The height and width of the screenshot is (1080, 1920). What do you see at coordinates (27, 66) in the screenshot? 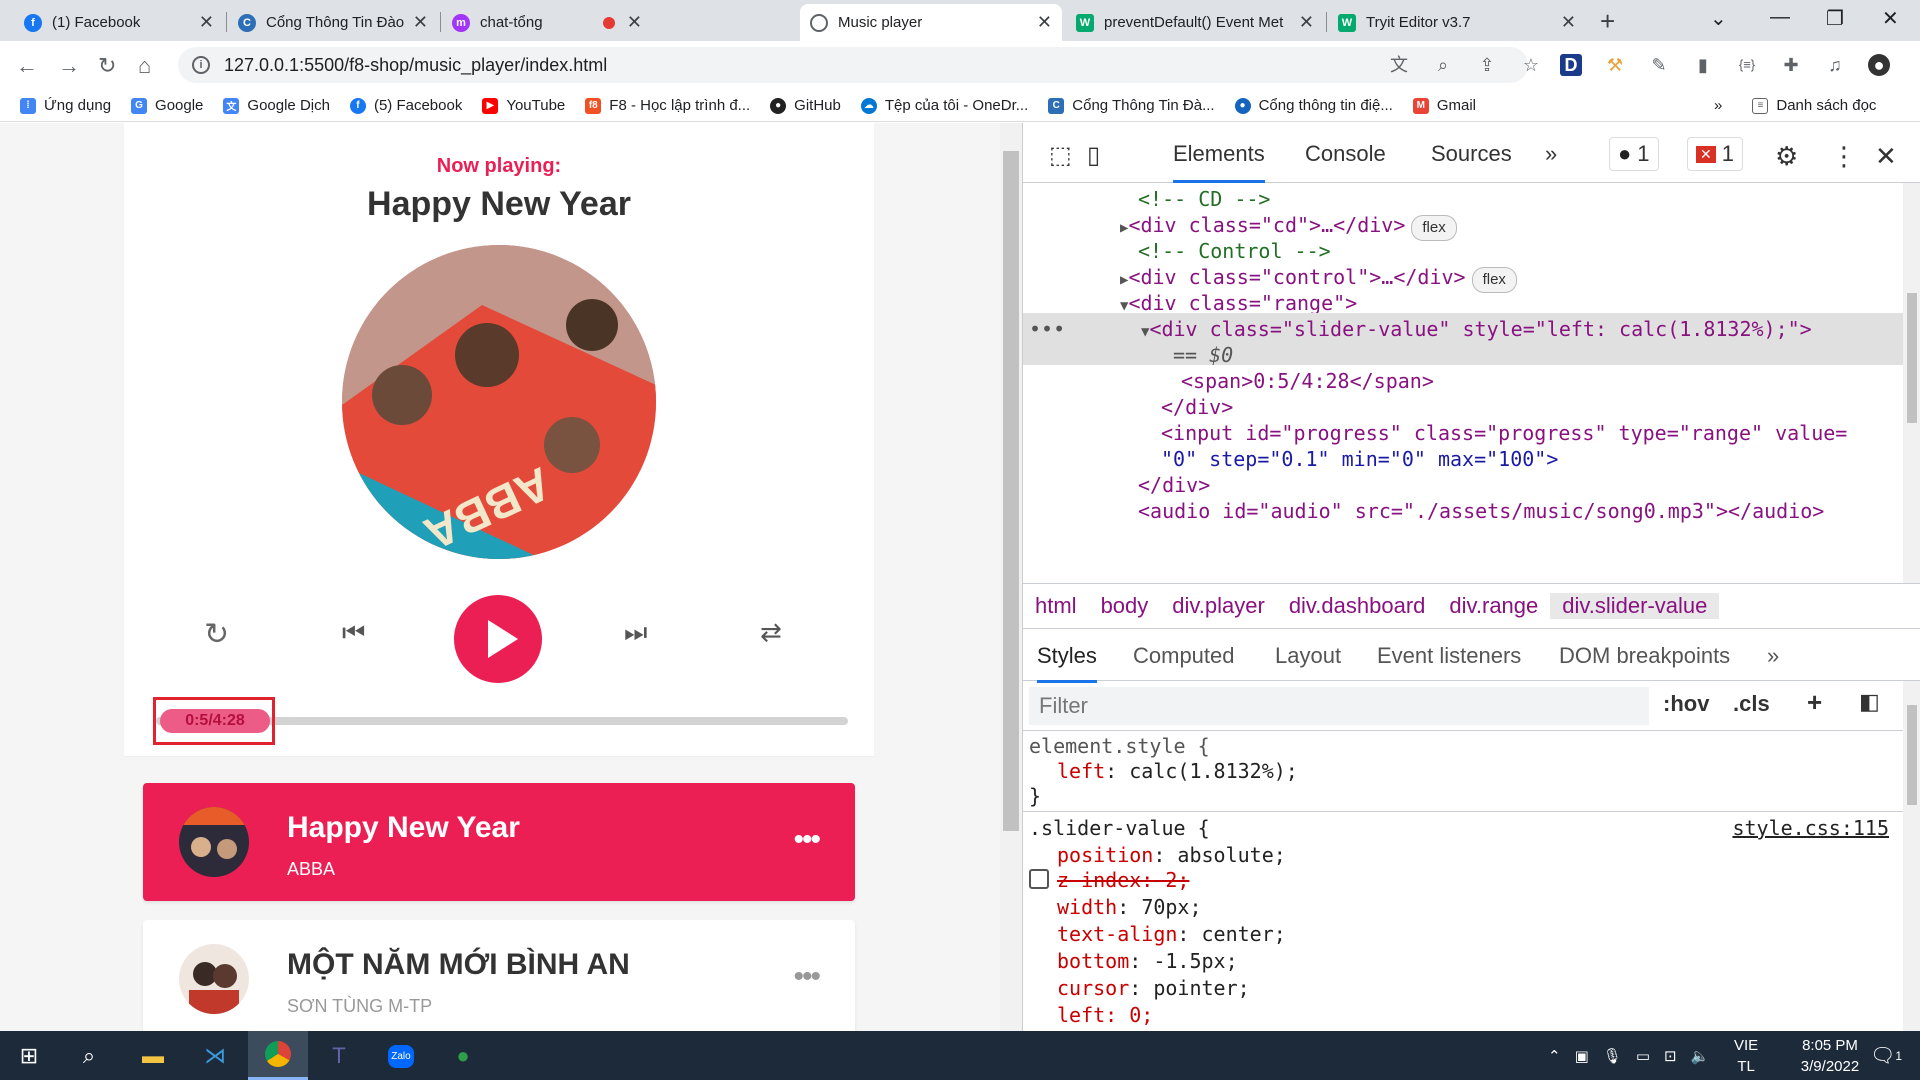
I see `back-icon: ←` at bounding box center [27, 66].